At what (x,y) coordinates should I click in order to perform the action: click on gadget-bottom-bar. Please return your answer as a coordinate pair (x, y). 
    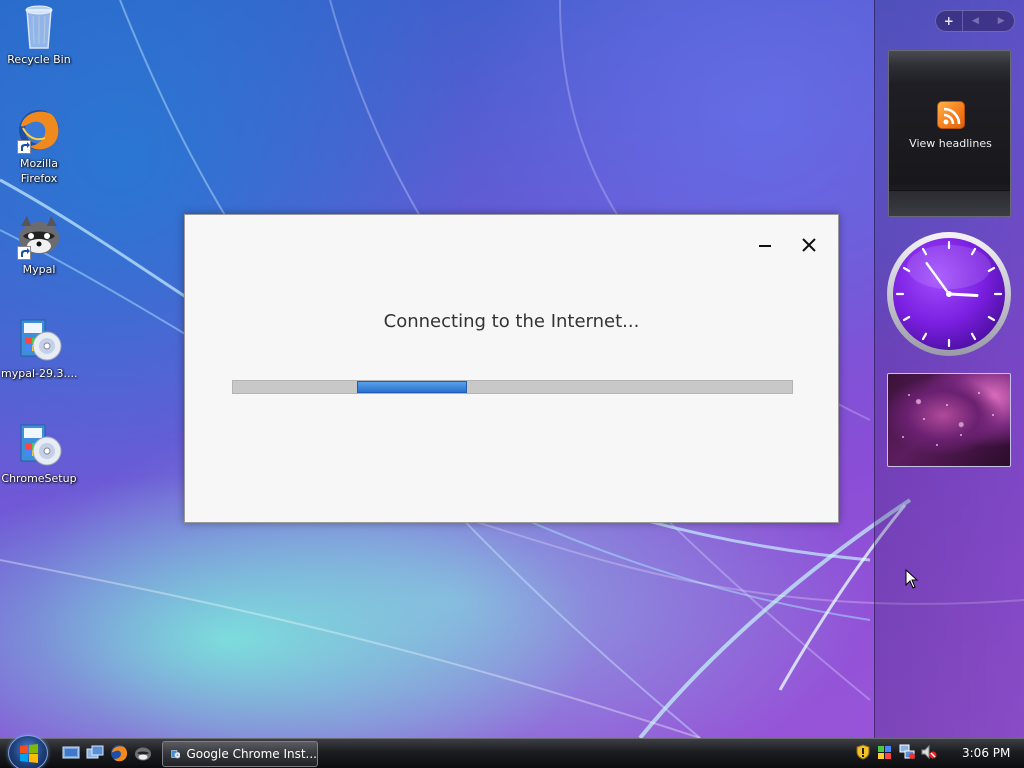
    Looking at the image, I should click on (949, 203).